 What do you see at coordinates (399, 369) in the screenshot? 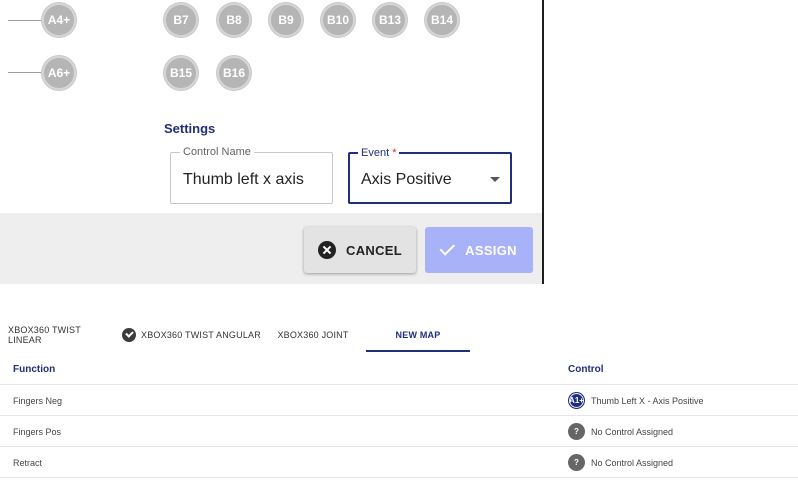
I see `table-header: Function Control` at bounding box center [399, 369].